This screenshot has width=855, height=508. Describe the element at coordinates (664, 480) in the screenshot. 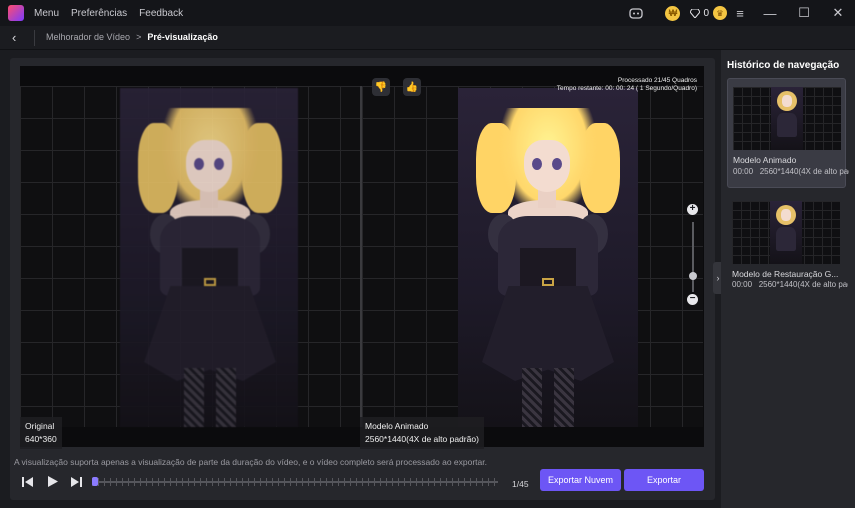

I see `export-button: Exportar` at that location.